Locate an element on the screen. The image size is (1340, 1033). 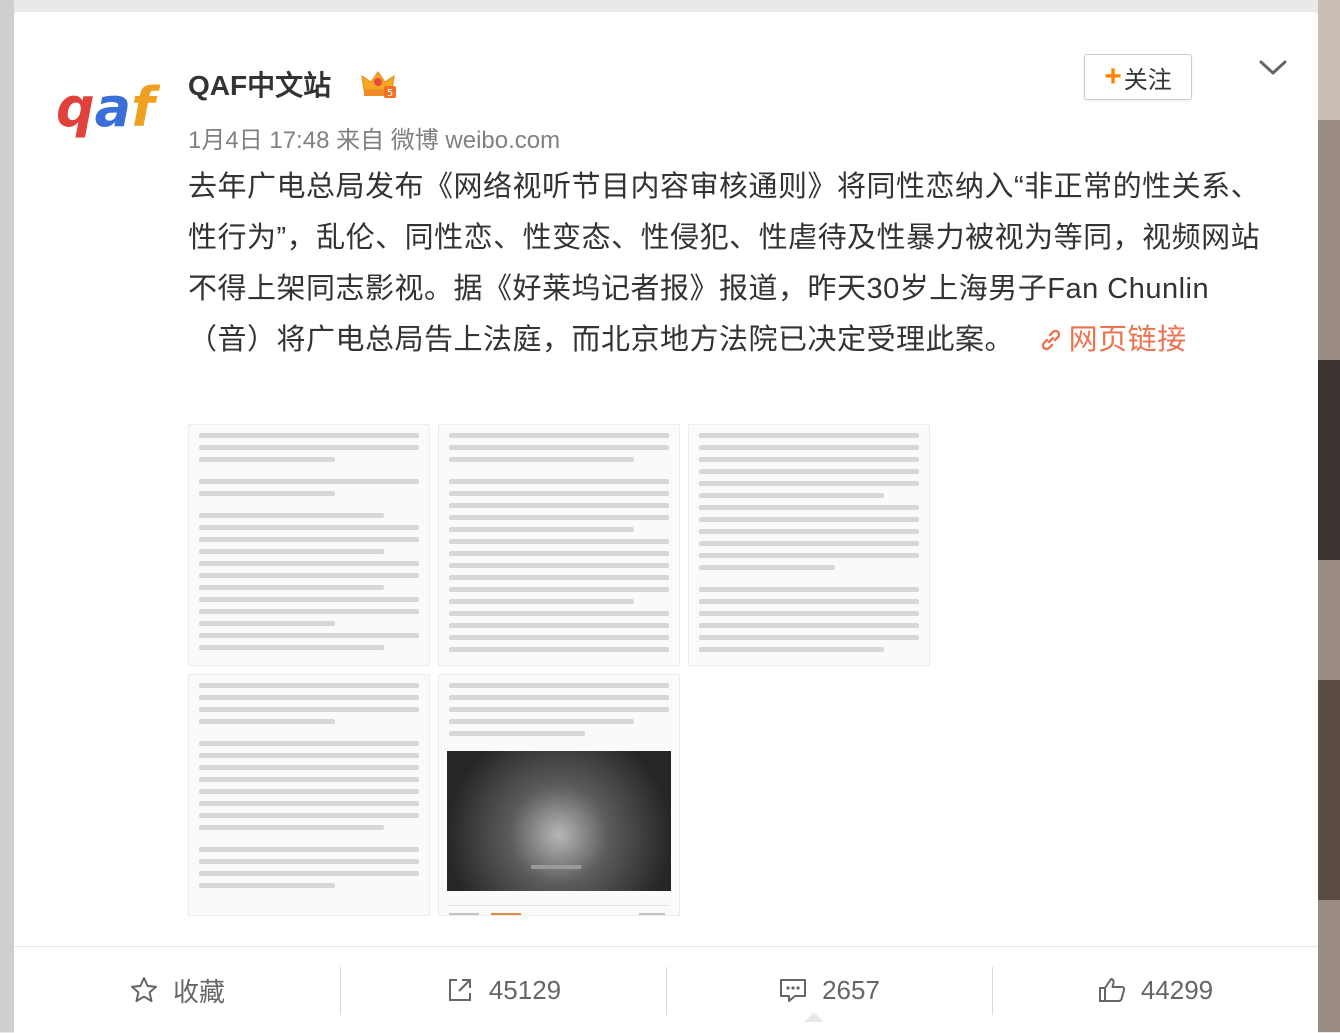
repost-count: 45129 is located at coordinates (525, 989).